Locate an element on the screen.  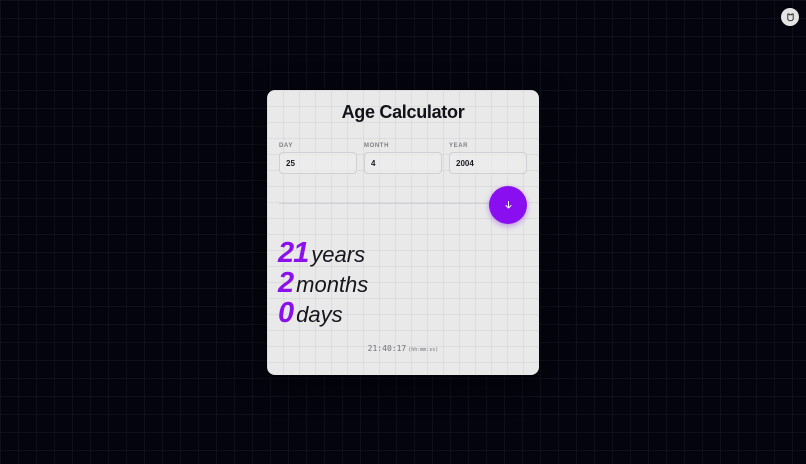
years-unit: years is located at coordinates (338, 254).